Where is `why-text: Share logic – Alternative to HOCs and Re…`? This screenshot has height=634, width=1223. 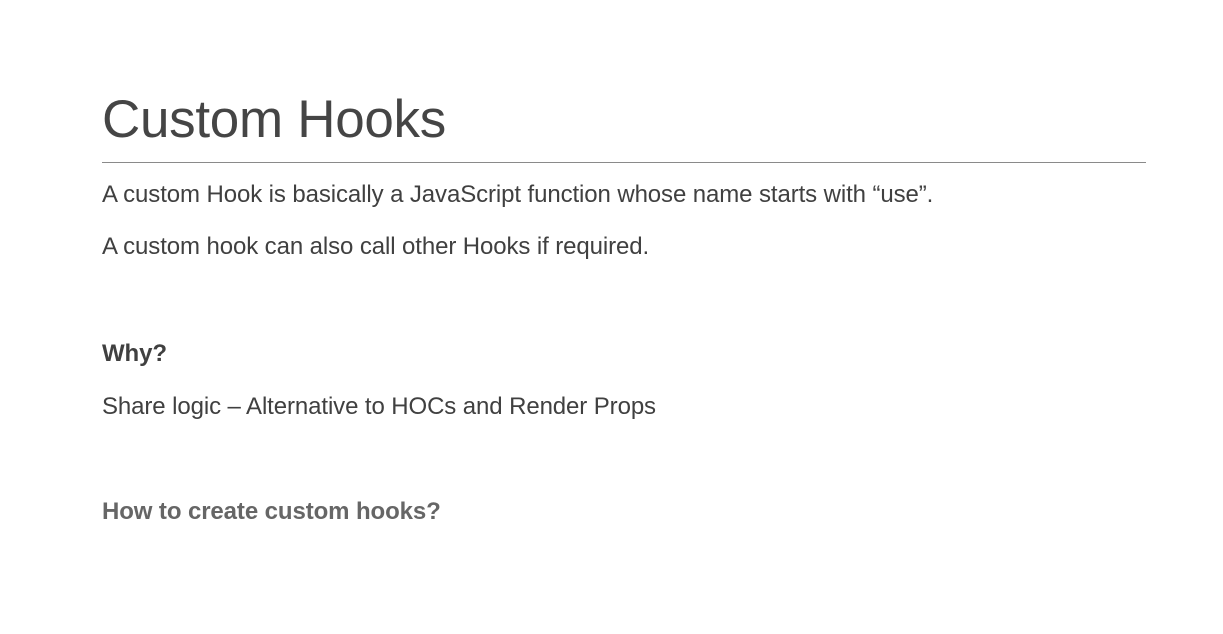 why-text: Share logic – Alternative to HOCs and Re… is located at coordinates (379, 406).